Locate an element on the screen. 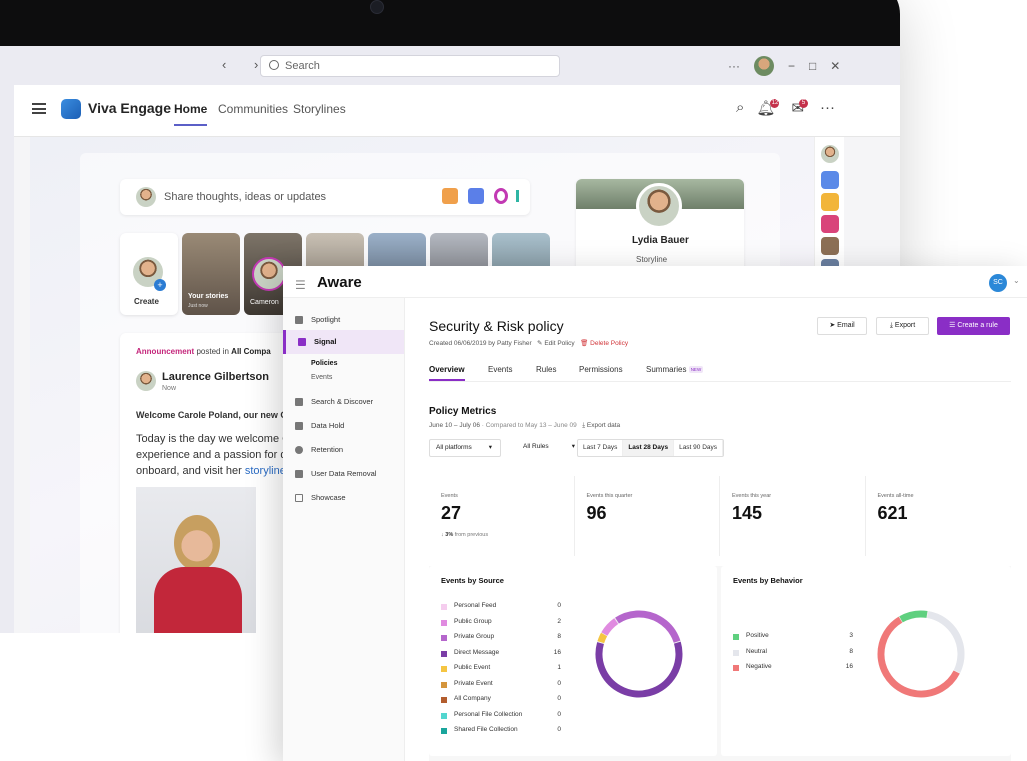 The width and height of the screenshot is (1027, 761). tab-events: Events is located at coordinates (500, 369).